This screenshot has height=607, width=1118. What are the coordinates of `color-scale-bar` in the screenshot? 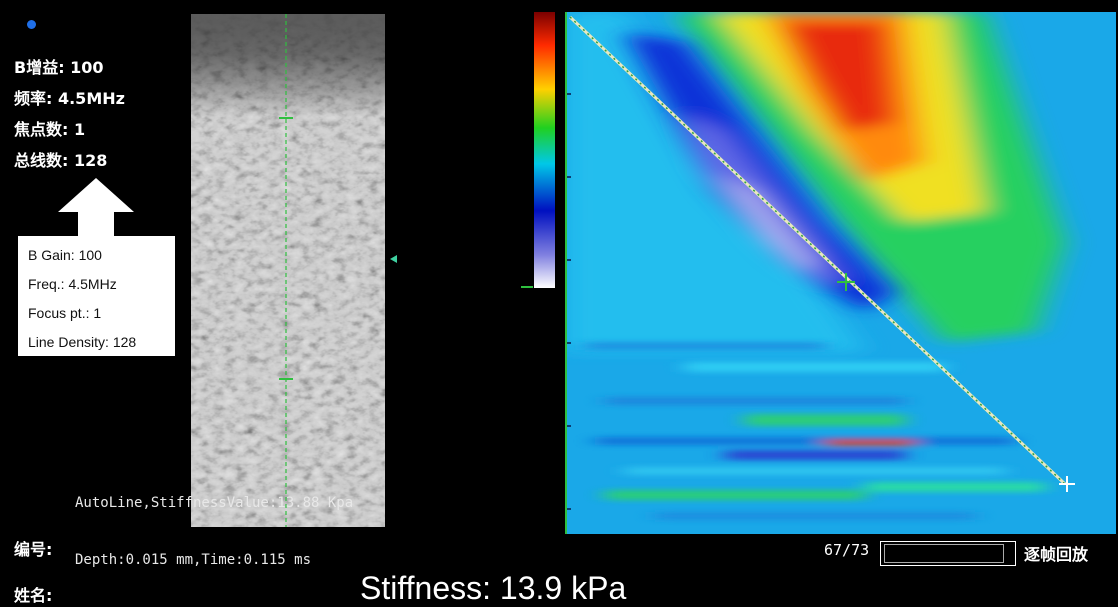 It's located at (544, 150).